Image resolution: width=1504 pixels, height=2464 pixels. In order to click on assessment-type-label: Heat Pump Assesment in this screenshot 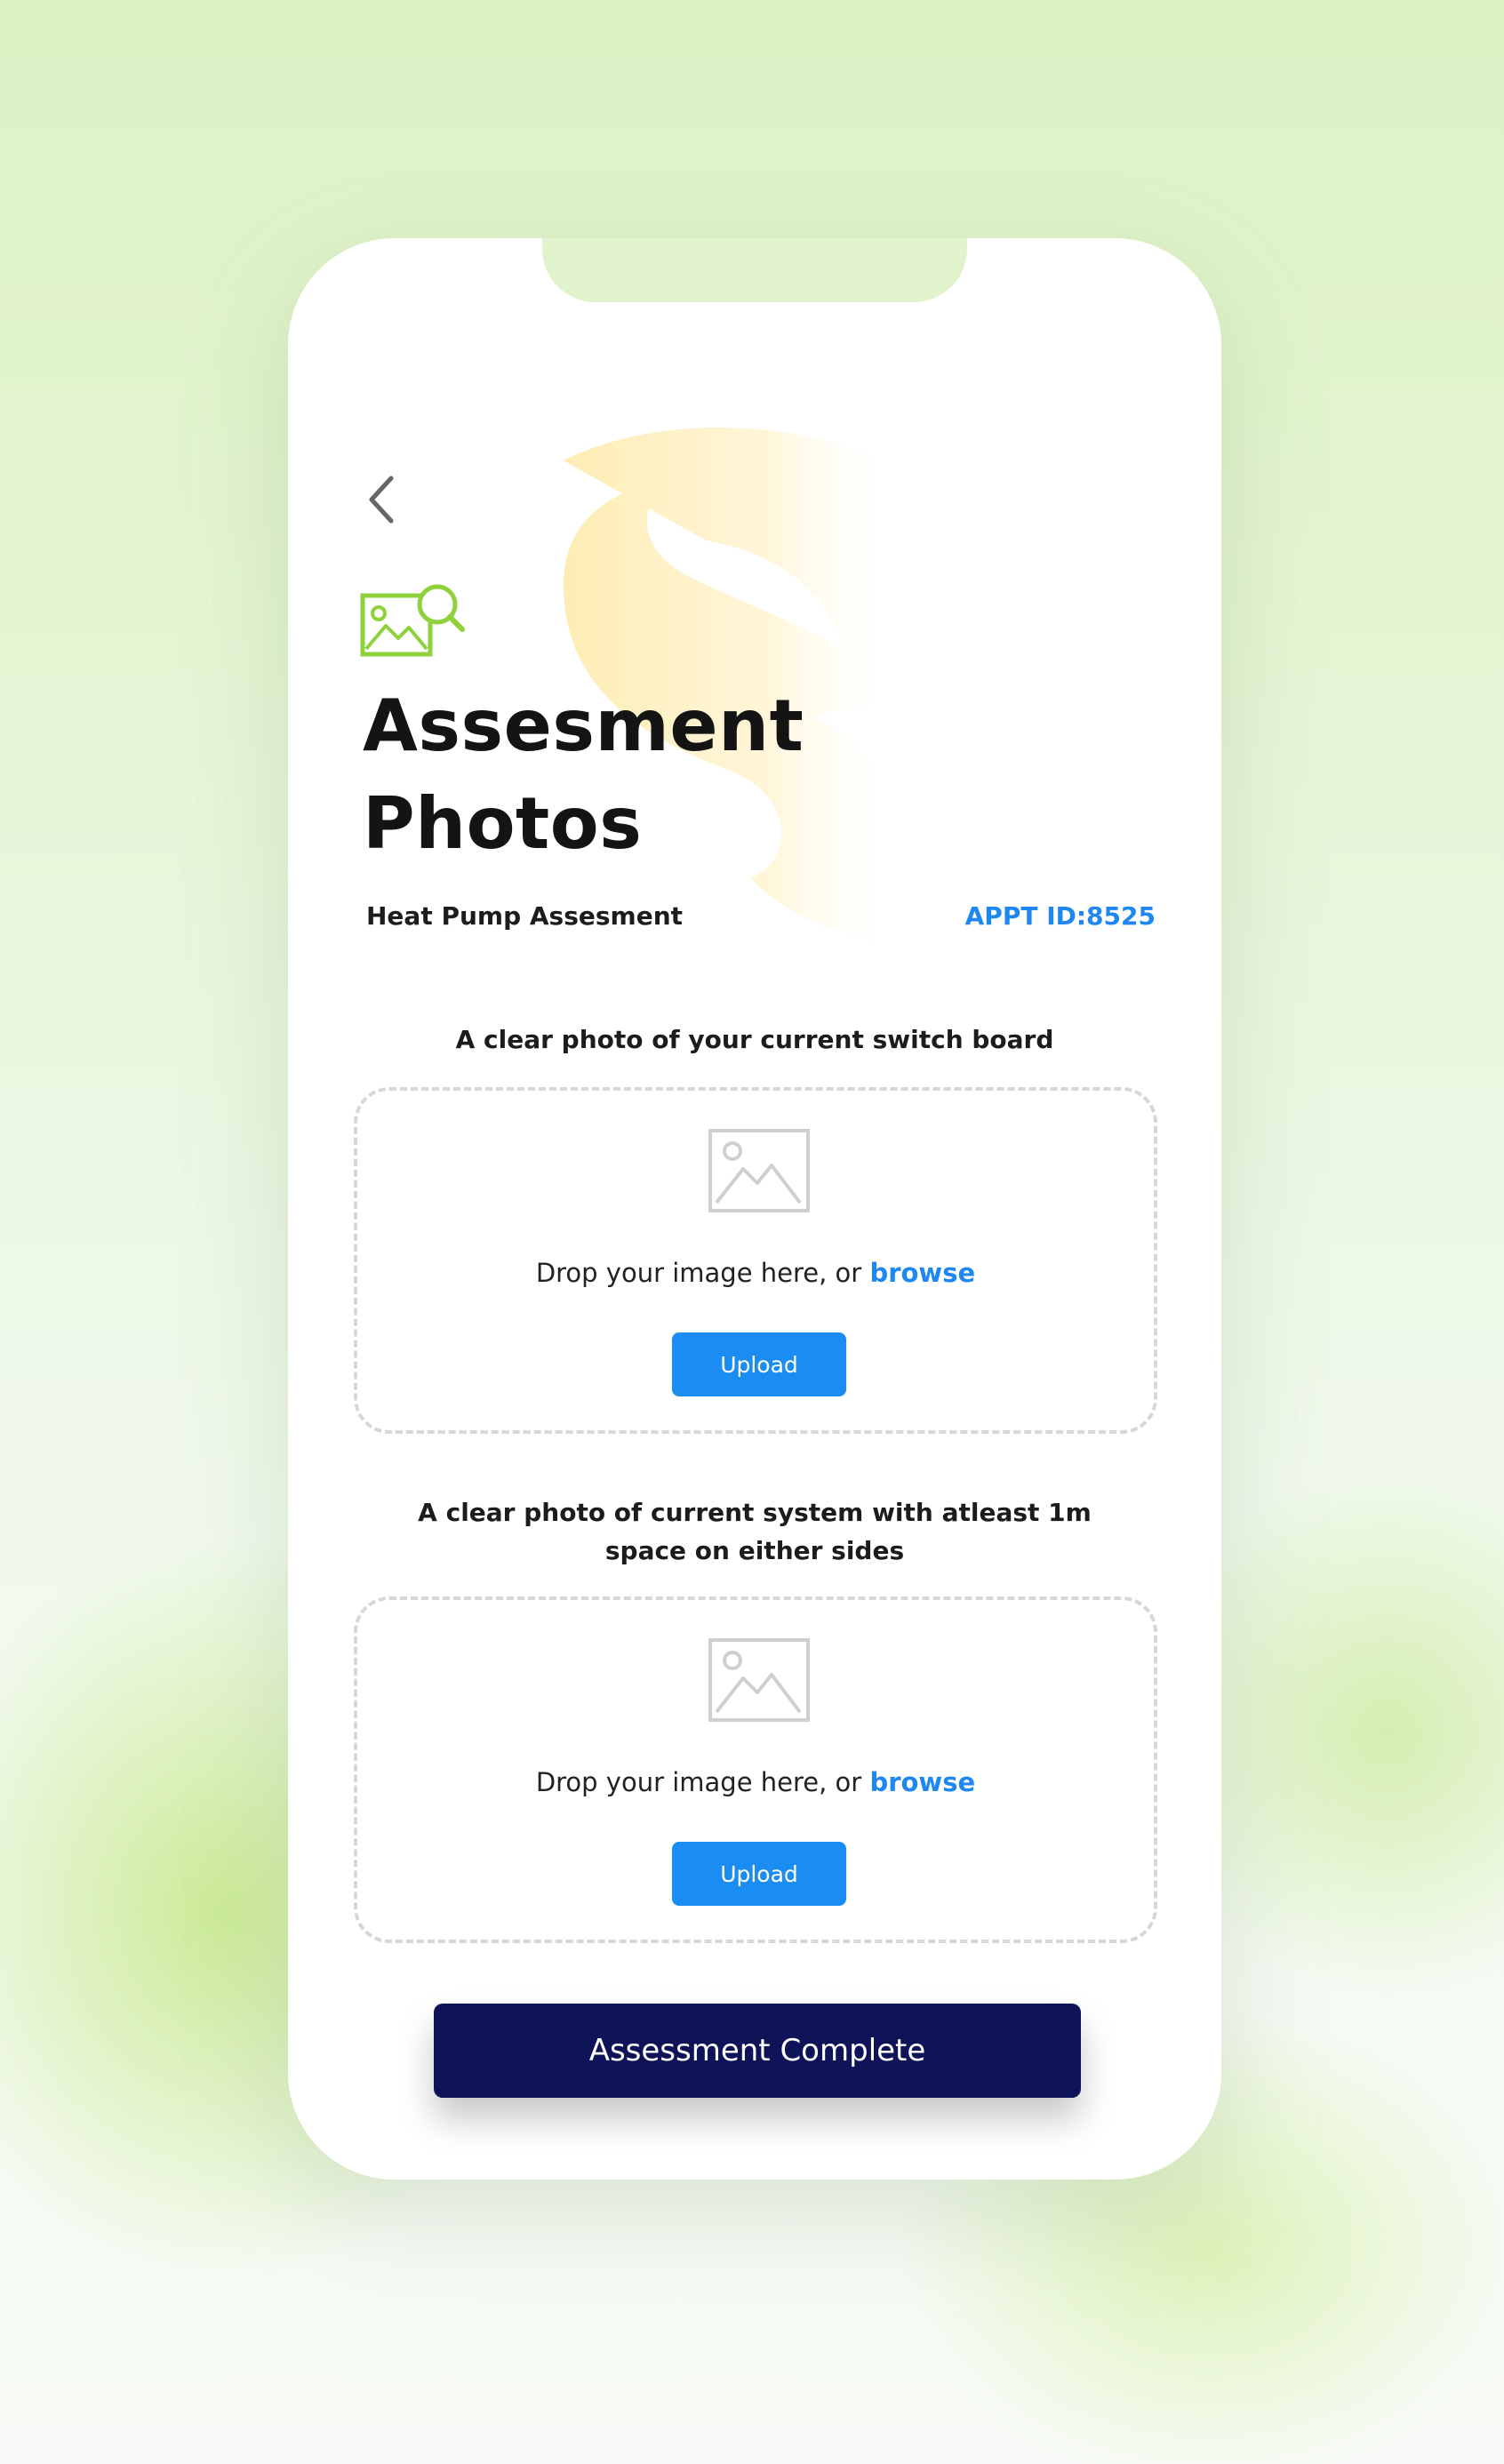, I will do `click(525, 916)`.